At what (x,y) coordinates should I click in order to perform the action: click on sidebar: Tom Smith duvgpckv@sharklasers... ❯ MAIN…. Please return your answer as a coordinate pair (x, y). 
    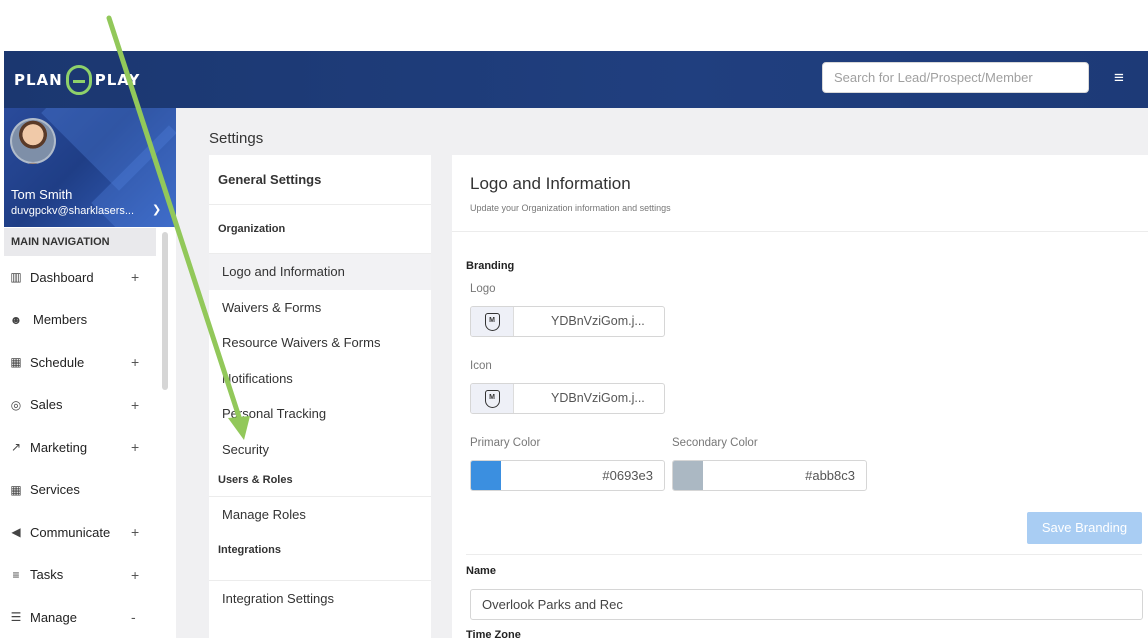
    Looking at the image, I should click on (90, 373).